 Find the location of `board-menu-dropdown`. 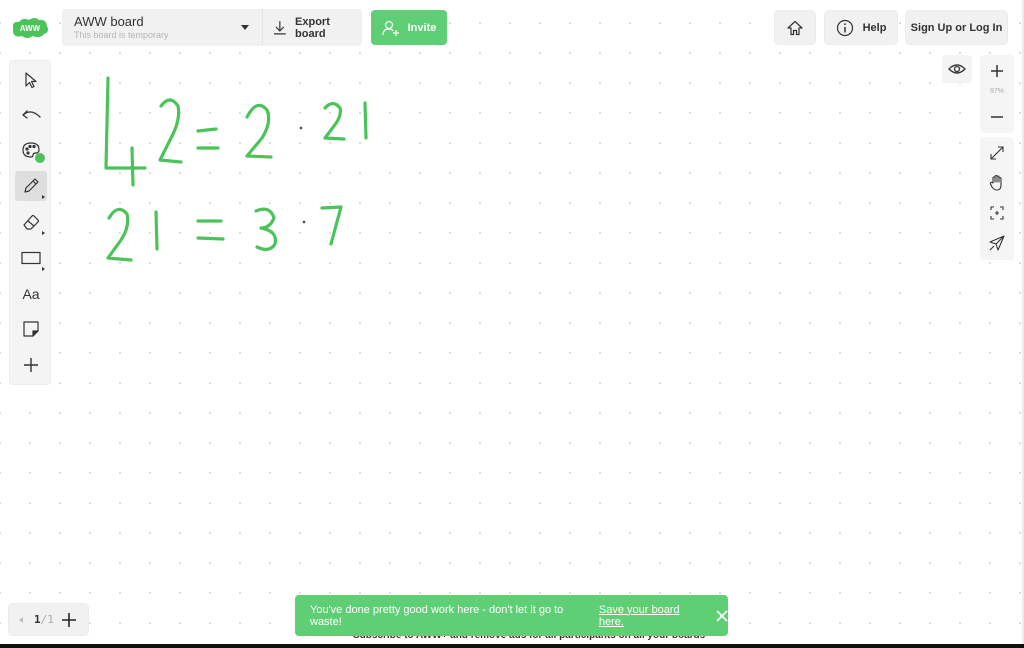

board-menu-dropdown is located at coordinates (246, 28).